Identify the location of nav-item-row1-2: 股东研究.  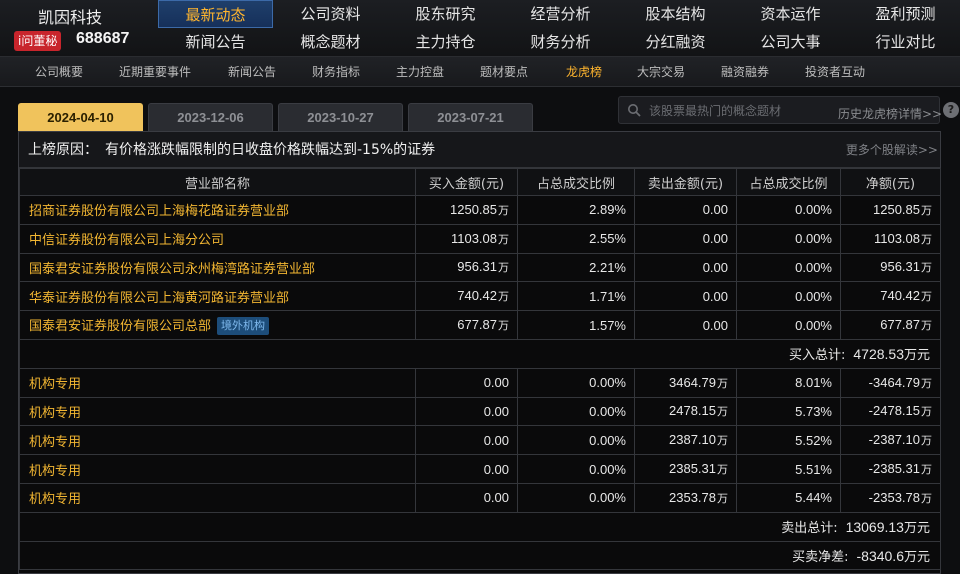
(445, 14).